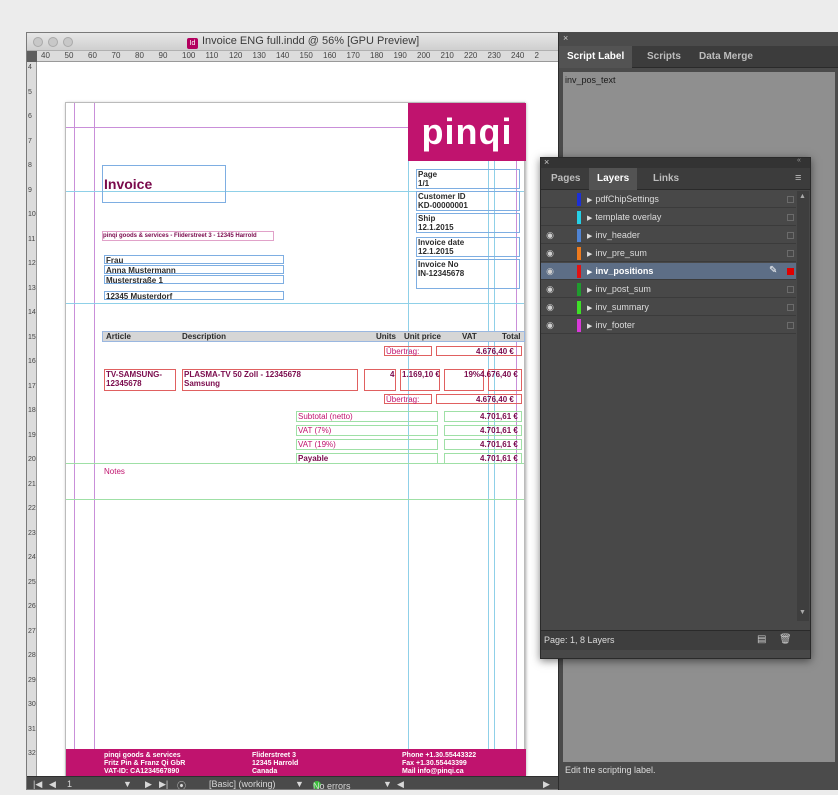 The width and height of the screenshot is (838, 795). I want to click on scroll-right-icon: ▶, so click(546, 784).